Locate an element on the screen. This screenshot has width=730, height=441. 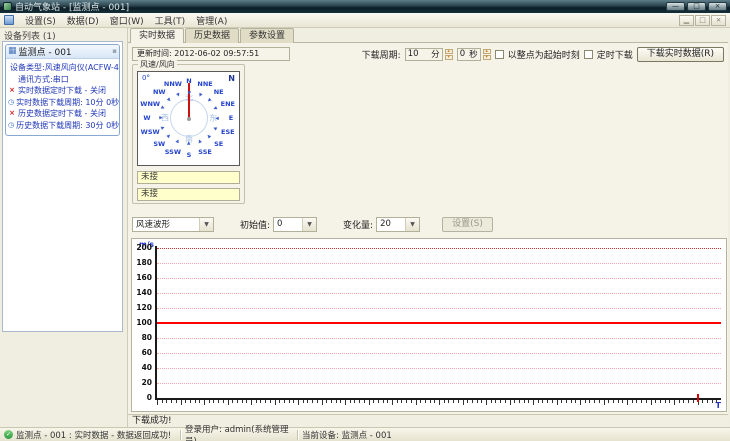
download-realtime-button: 下载实时数据(R) is located at coordinates (680, 54).